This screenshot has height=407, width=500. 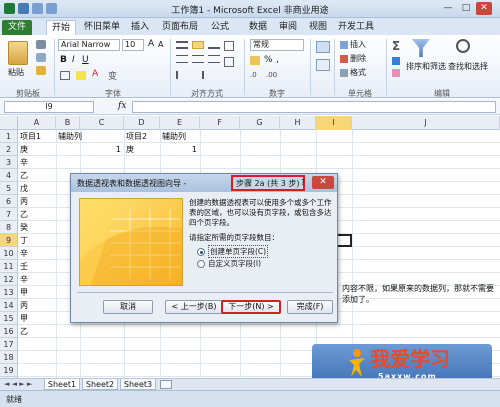 I want to click on tab-insert: 插入, so click(x=140, y=27).